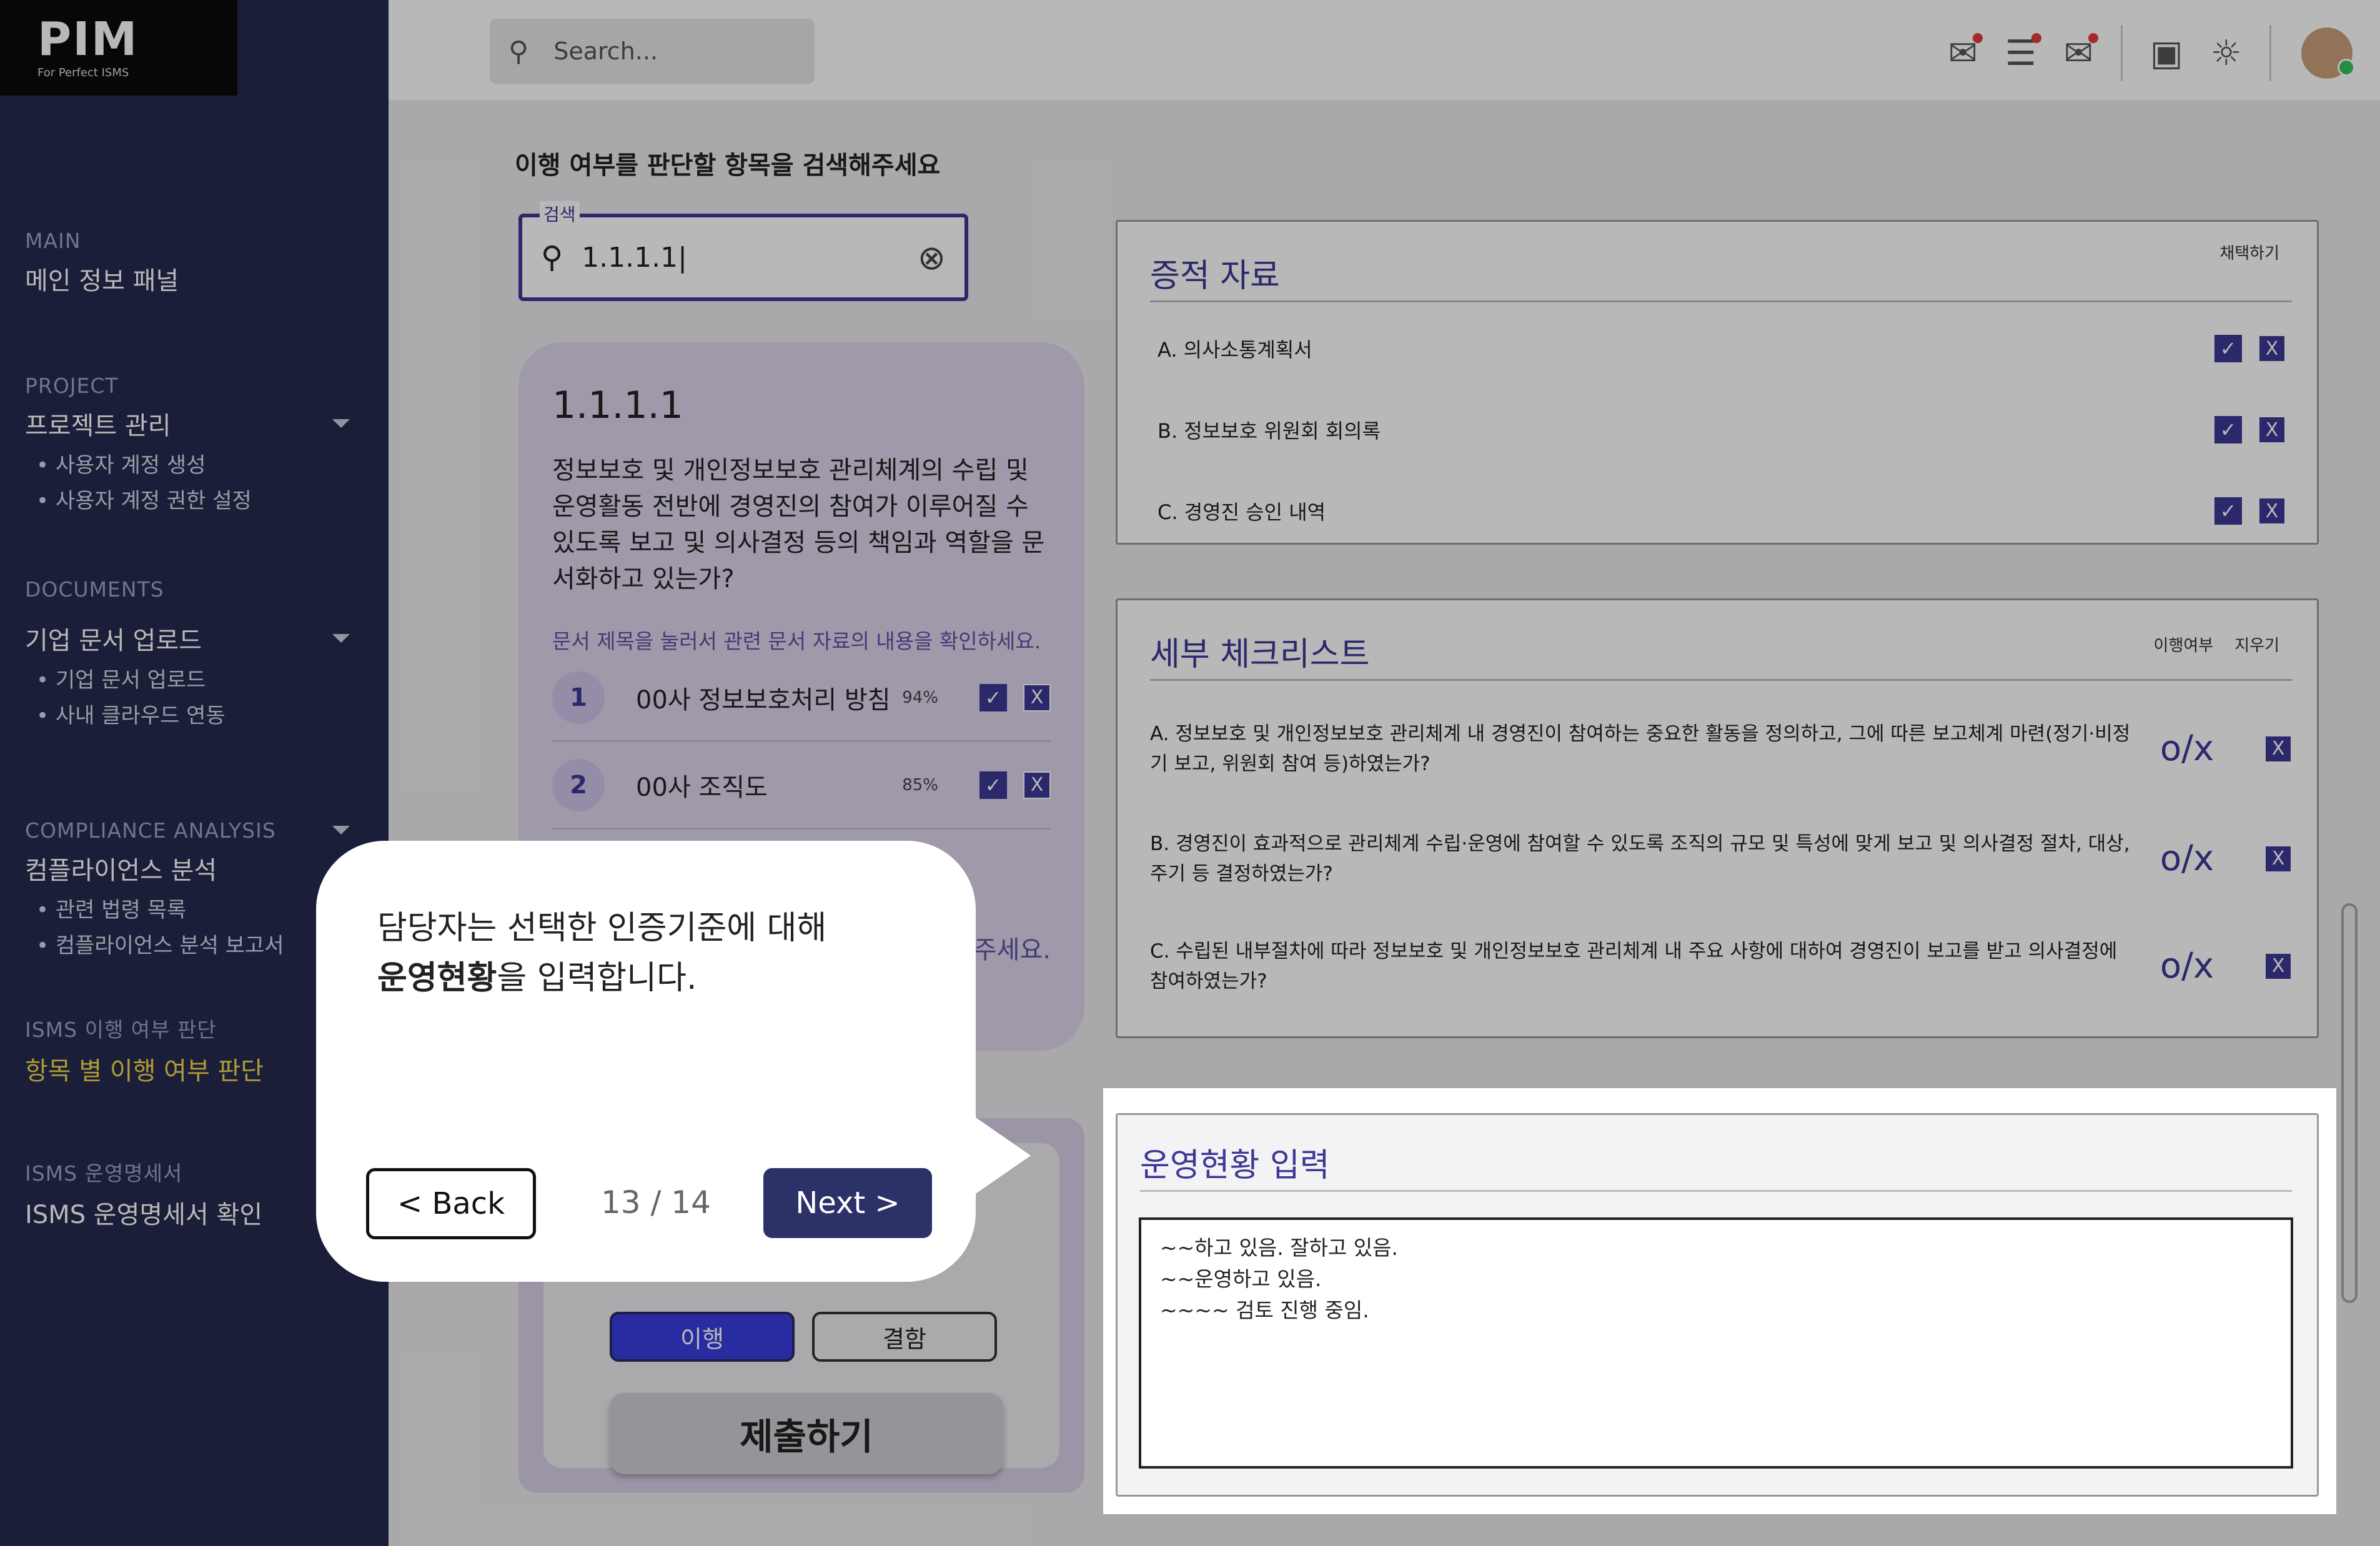  What do you see at coordinates (1716, 1191) in the screenshot?
I see `divider` at bounding box center [1716, 1191].